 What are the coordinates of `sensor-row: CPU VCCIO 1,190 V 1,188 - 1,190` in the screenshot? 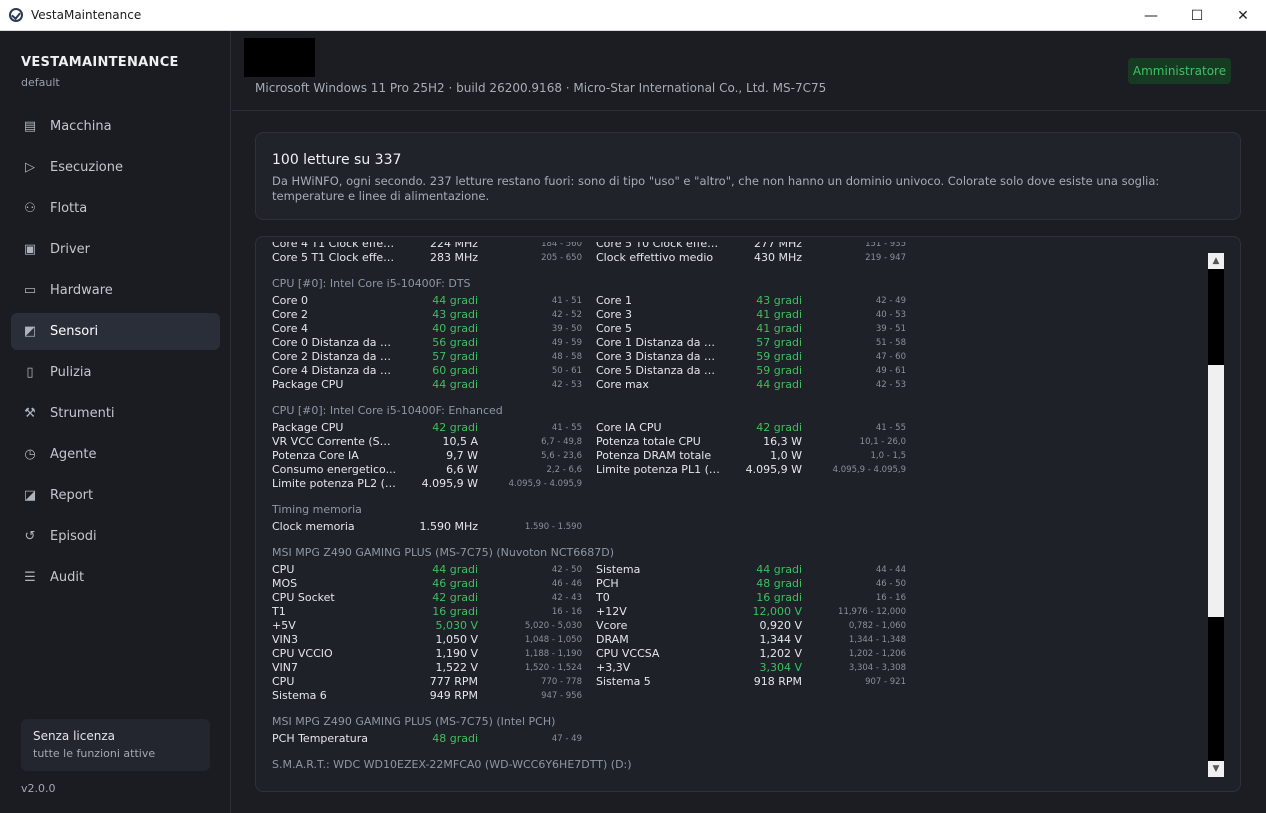 It's located at (434, 654).